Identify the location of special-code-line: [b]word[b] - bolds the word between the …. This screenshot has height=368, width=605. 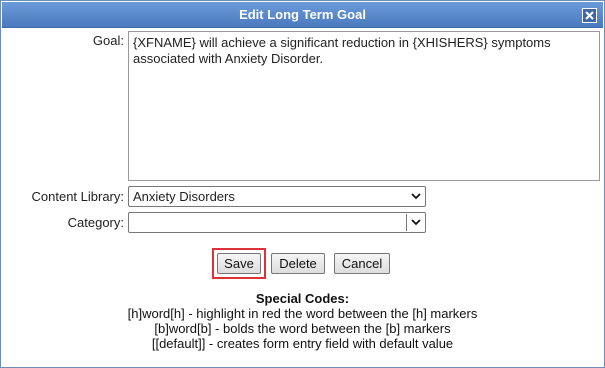
(302, 328).